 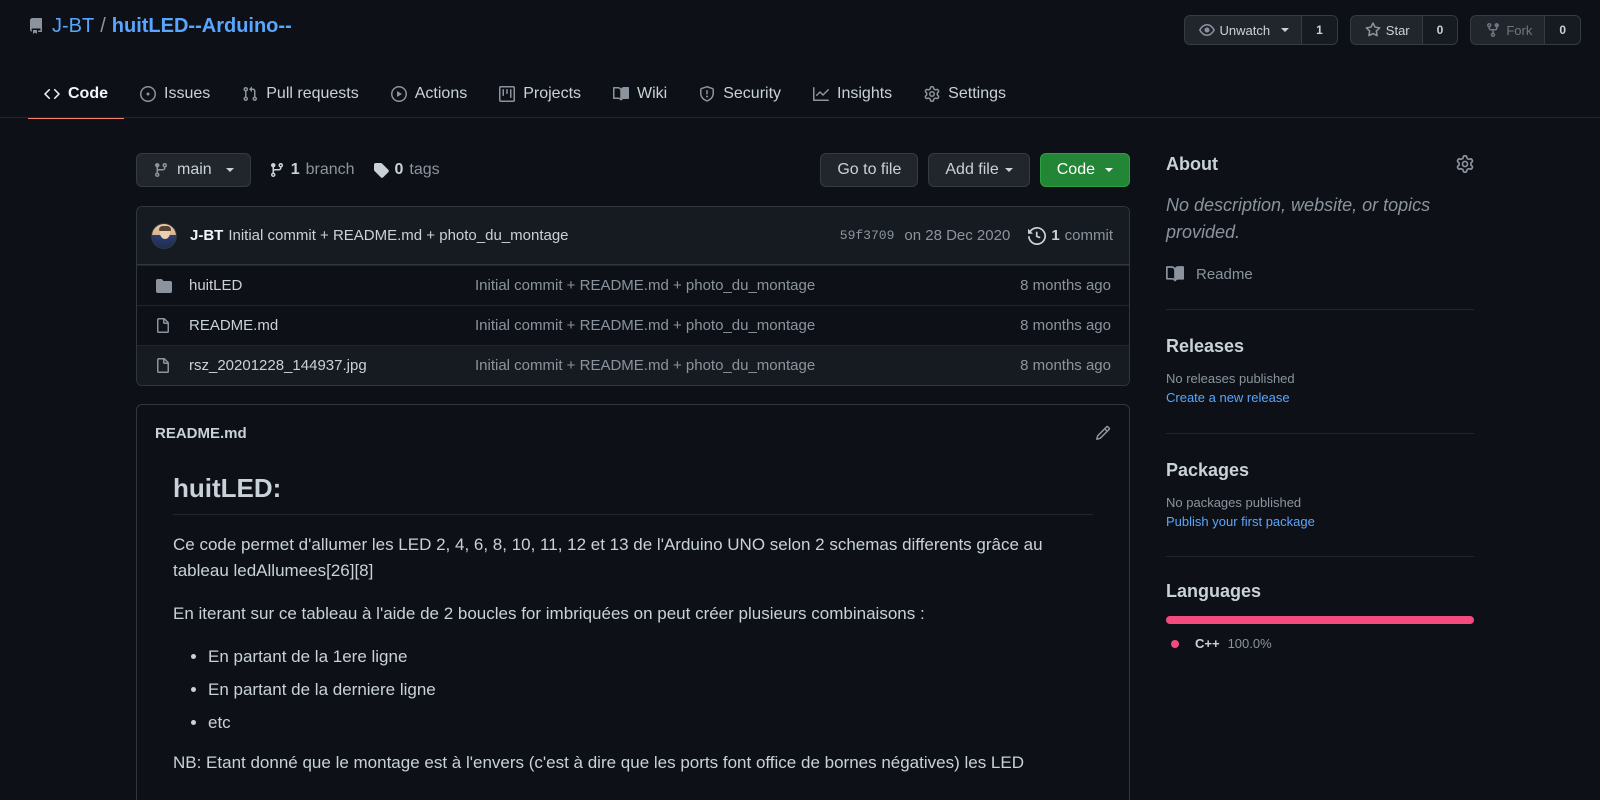 I want to click on avatar, so click(x=164, y=235).